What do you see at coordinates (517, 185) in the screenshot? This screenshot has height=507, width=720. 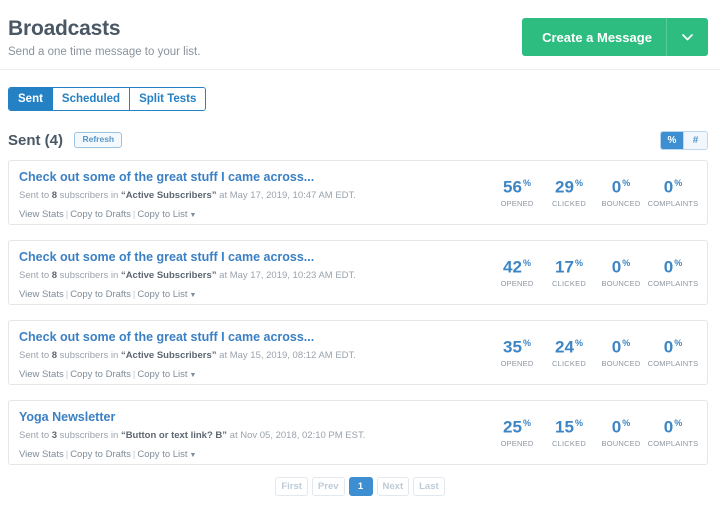 I see `stat-value: 56%` at bounding box center [517, 185].